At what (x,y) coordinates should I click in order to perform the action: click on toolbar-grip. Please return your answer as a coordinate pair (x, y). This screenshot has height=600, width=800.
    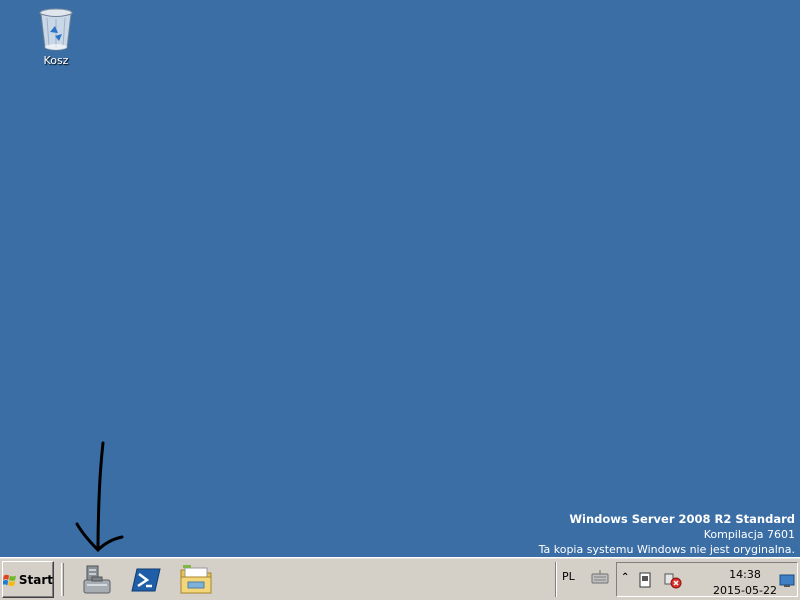
    Looking at the image, I should click on (62, 579).